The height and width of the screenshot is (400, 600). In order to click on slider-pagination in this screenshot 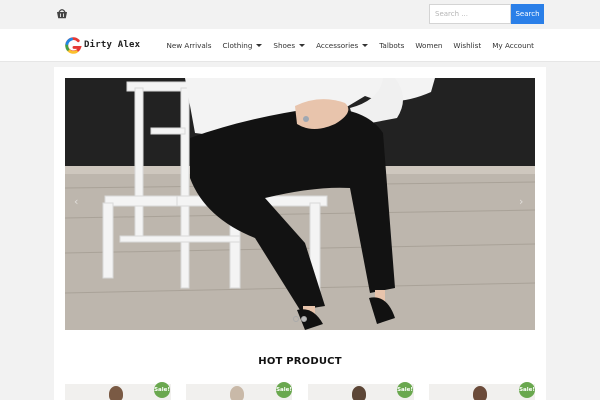, I will do `click(301, 319)`.